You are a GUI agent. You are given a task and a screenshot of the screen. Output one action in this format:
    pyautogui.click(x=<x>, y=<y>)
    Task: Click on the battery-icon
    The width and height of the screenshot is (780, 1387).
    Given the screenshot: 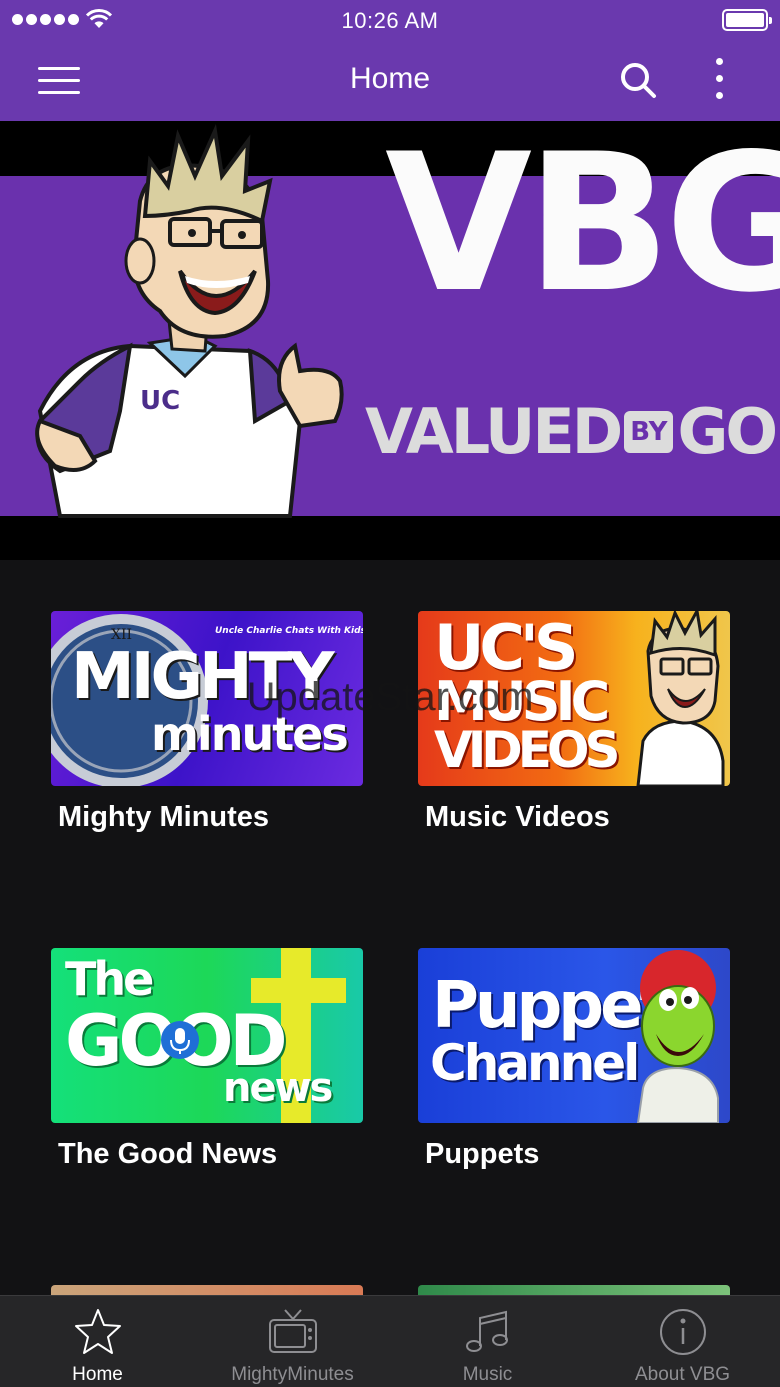 What is the action you would take?
    pyautogui.click(x=747, y=20)
    